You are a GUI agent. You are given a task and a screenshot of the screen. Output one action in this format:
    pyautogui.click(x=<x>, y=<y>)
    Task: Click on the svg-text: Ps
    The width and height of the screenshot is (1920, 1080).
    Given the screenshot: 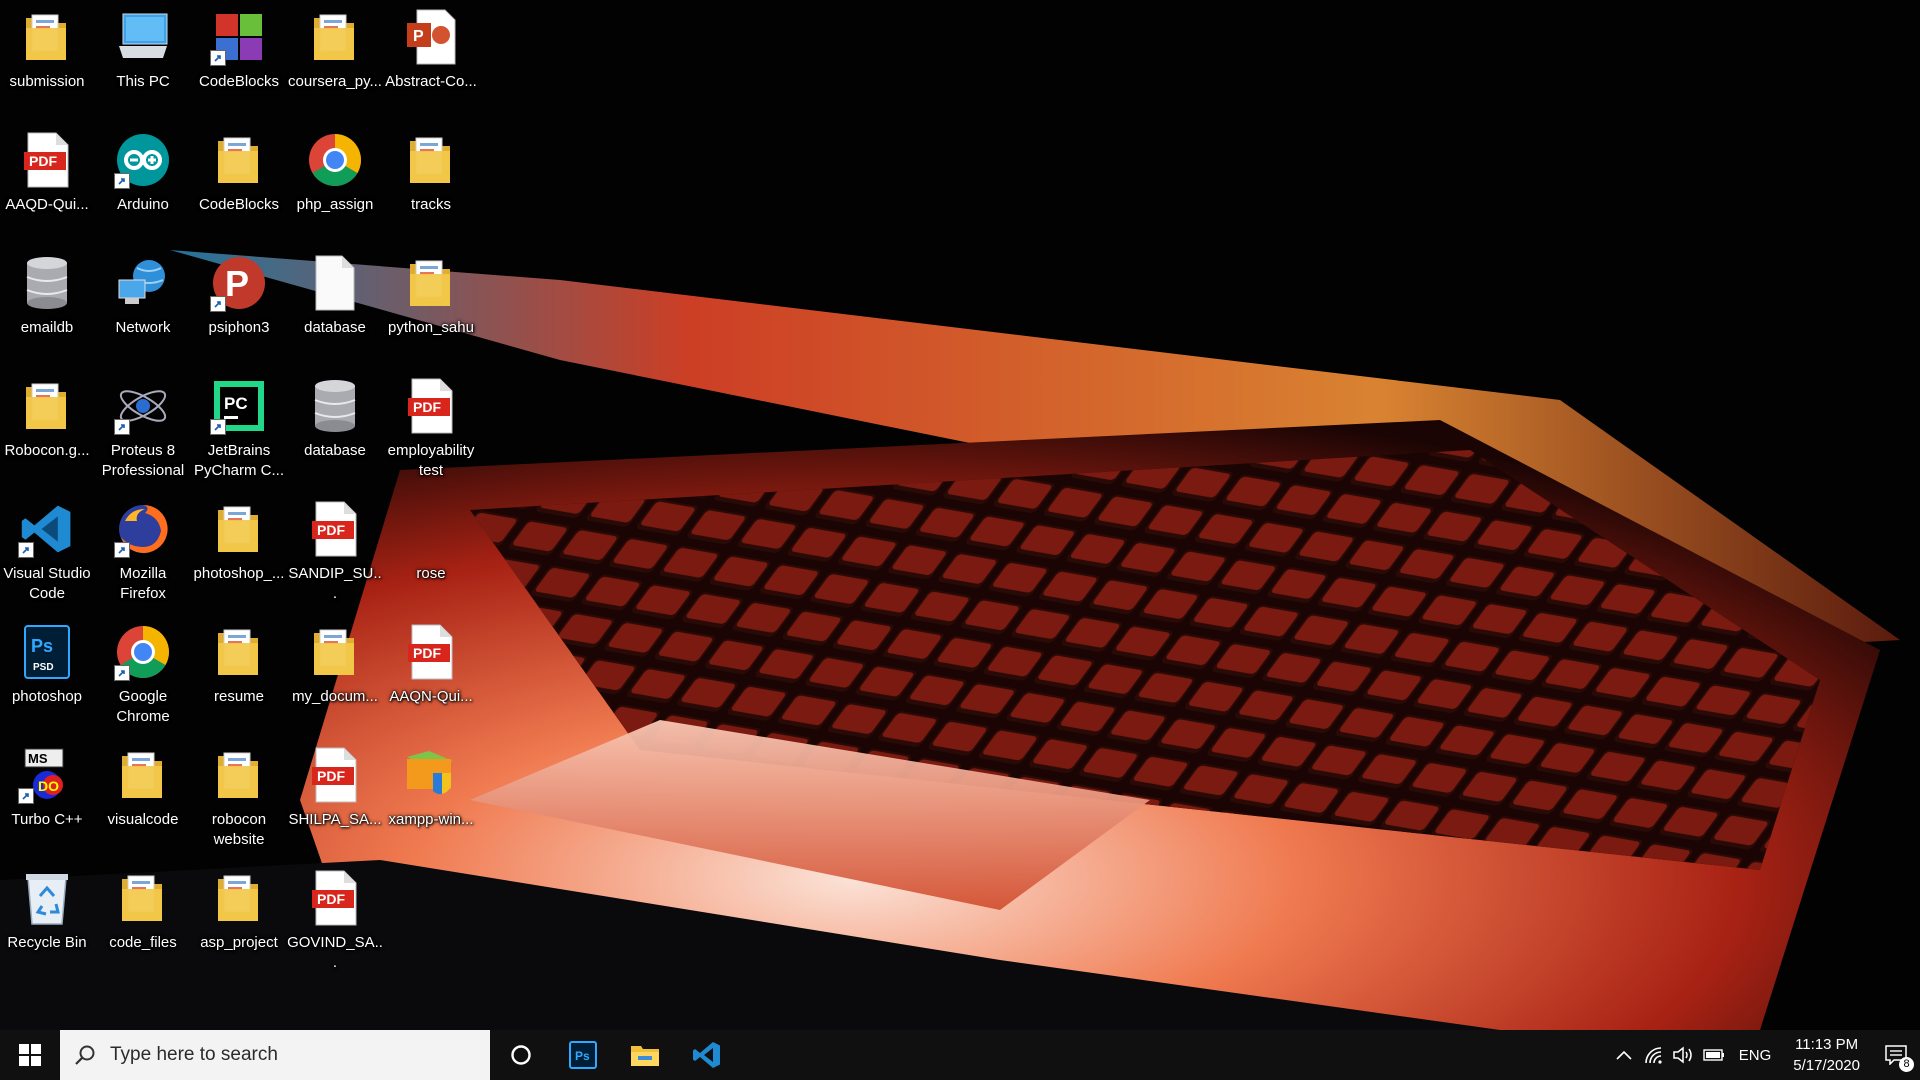 What is the action you would take?
    pyautogui.click(x=582, y=1056)
    